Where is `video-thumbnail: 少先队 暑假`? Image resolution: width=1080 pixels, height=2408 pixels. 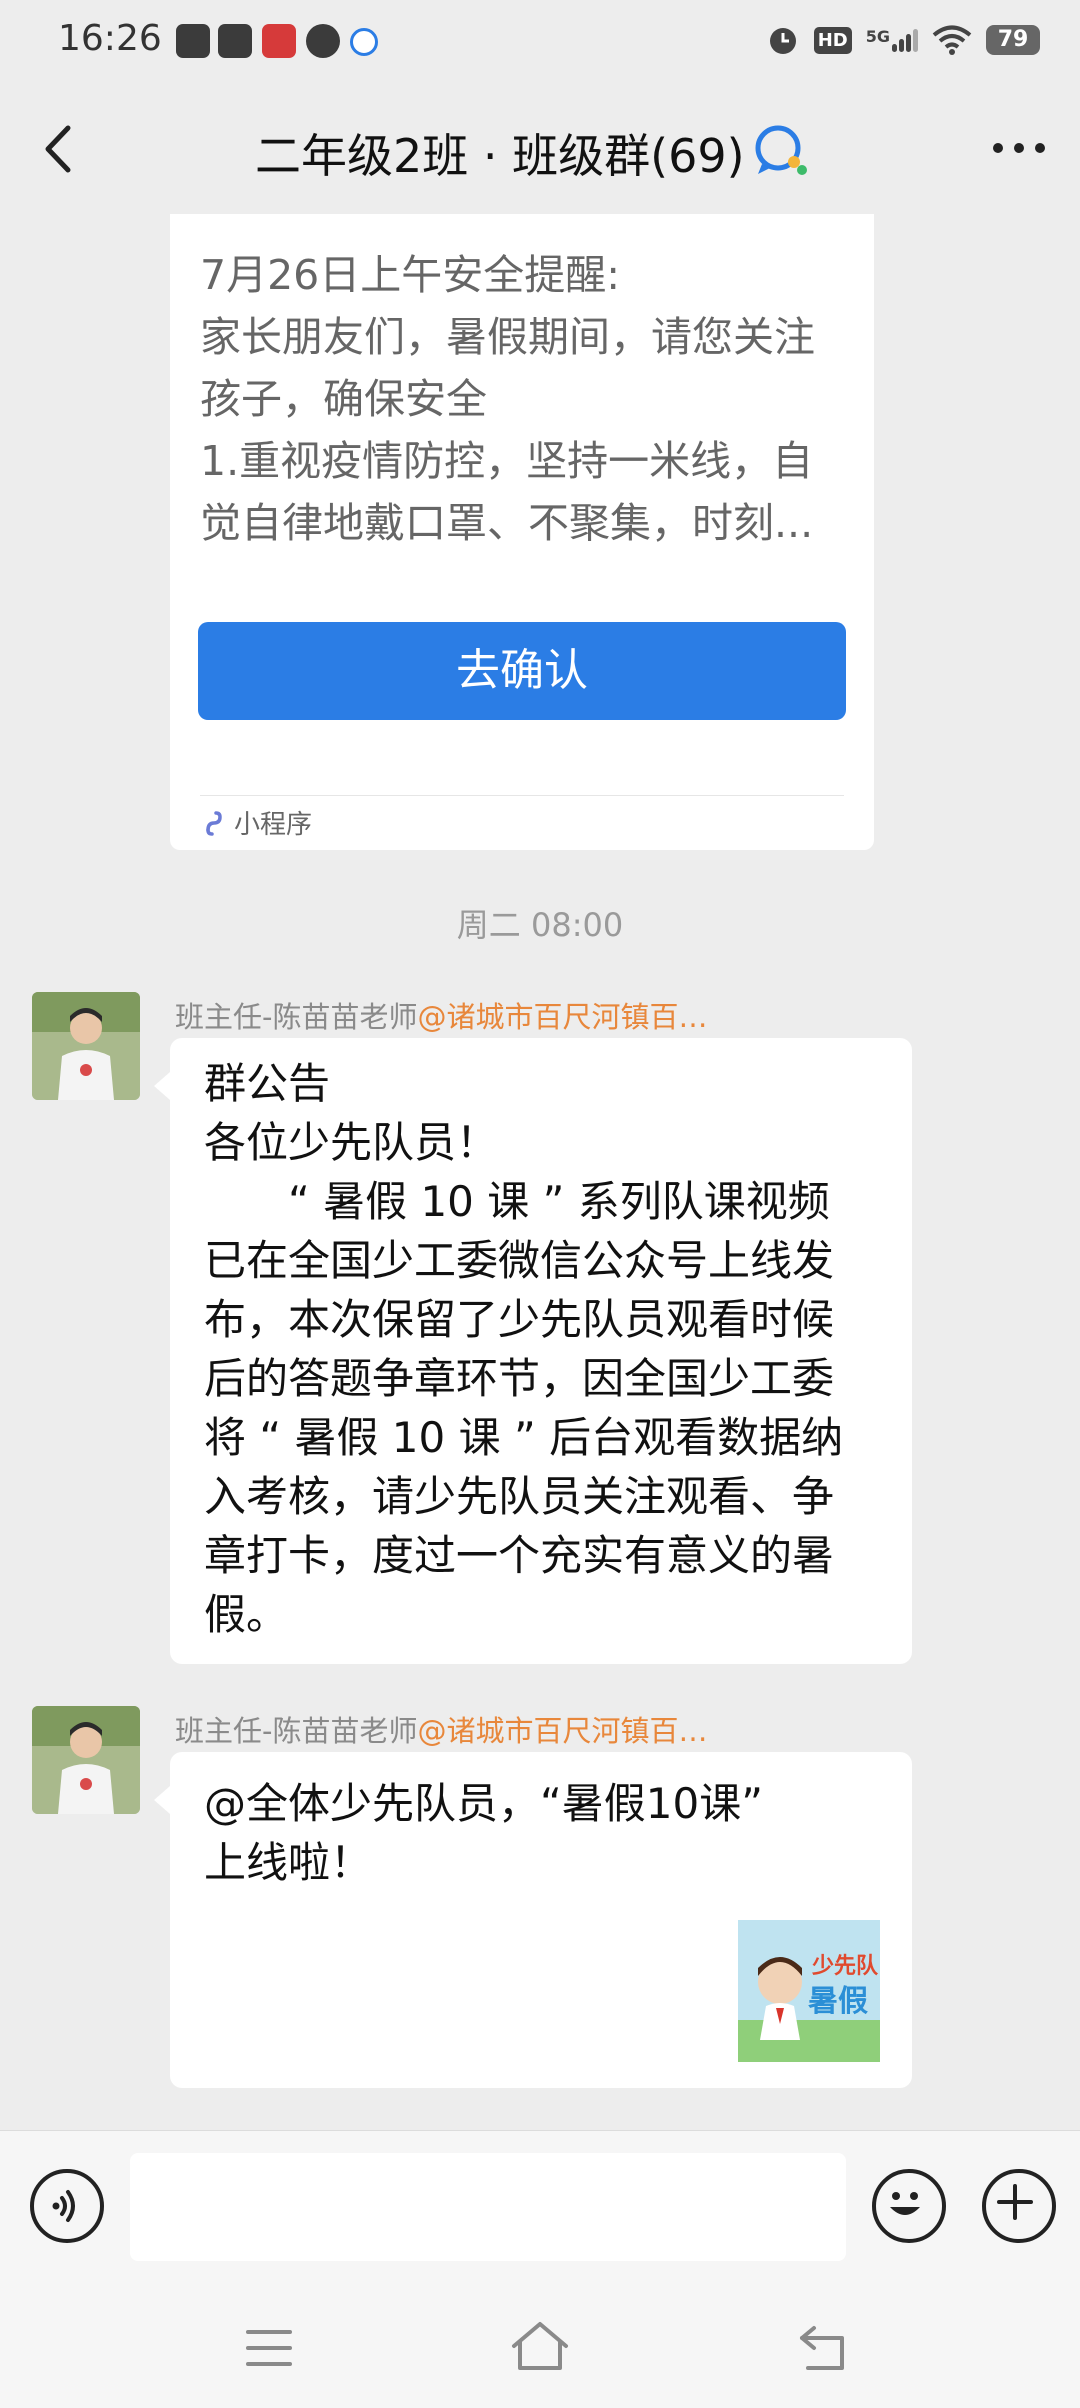 video-thumbnail: 少先队 暑假 is located at coordinates (809, 1991).